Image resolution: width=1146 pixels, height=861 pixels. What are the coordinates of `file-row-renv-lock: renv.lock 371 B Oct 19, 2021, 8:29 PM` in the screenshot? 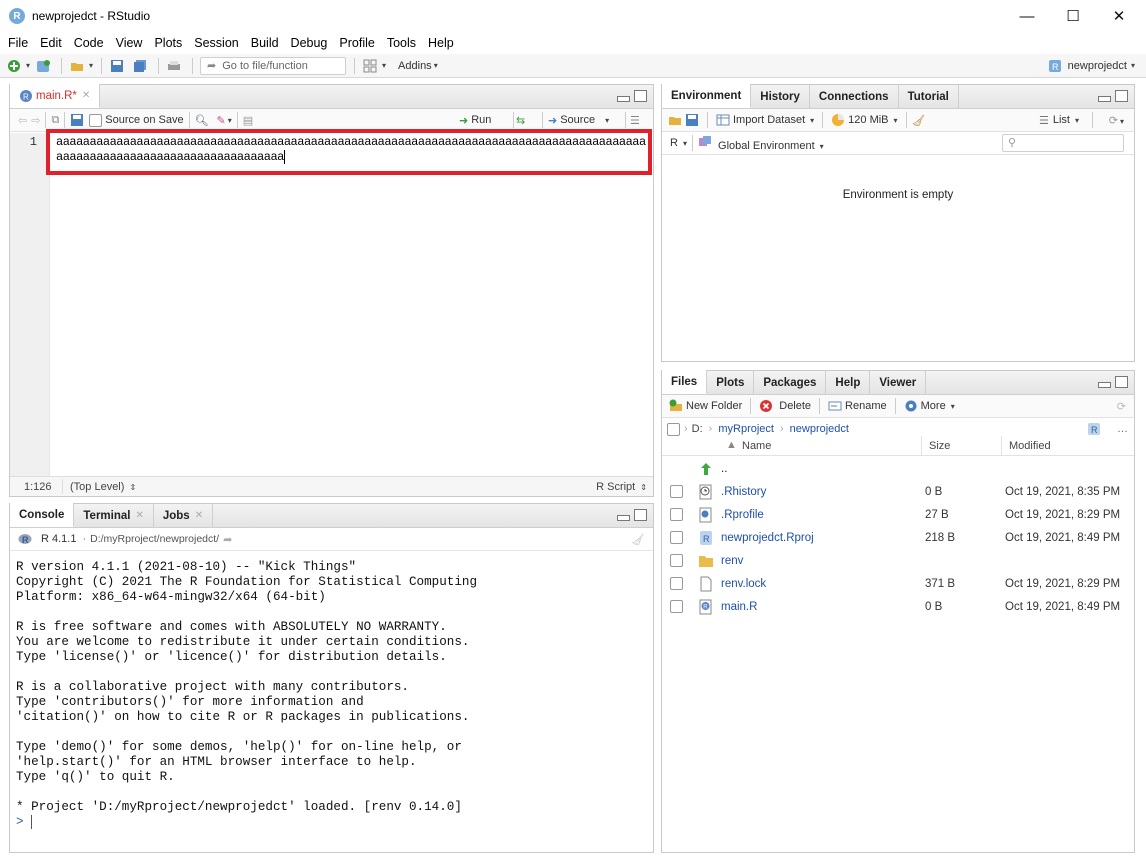 It's located at (898, 583).